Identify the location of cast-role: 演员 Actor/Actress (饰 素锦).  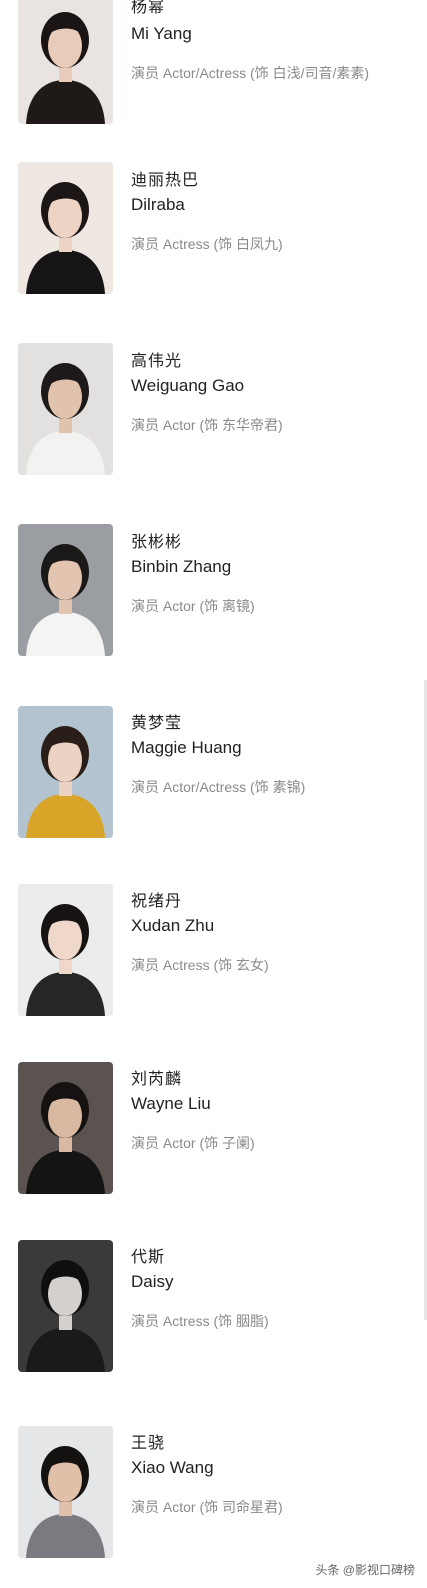
(218, 787).